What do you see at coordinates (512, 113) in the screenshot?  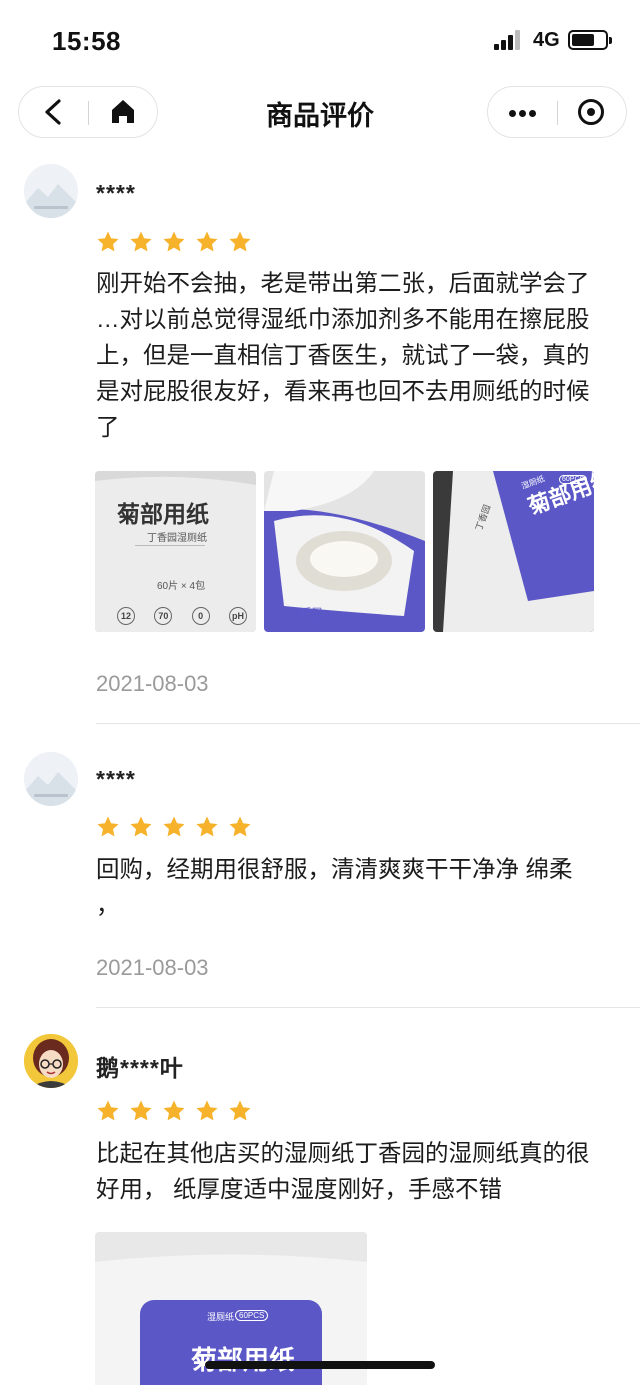 I see `more-dots-icon` at bounding box center [512, 113].